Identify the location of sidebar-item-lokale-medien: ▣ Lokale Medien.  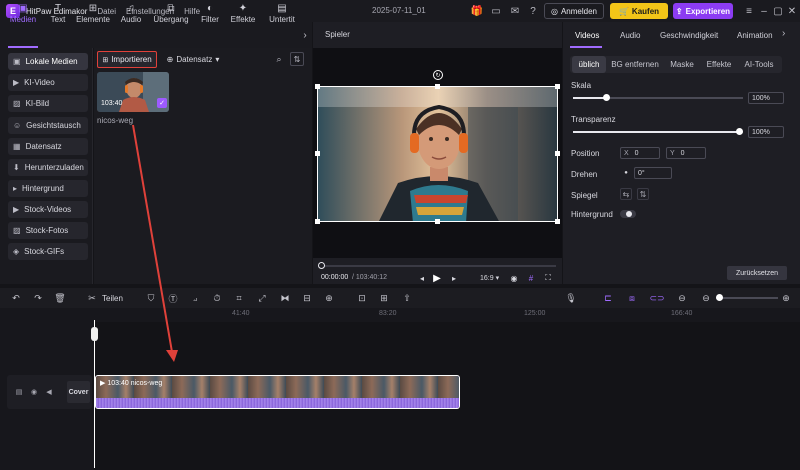
(48, 61).